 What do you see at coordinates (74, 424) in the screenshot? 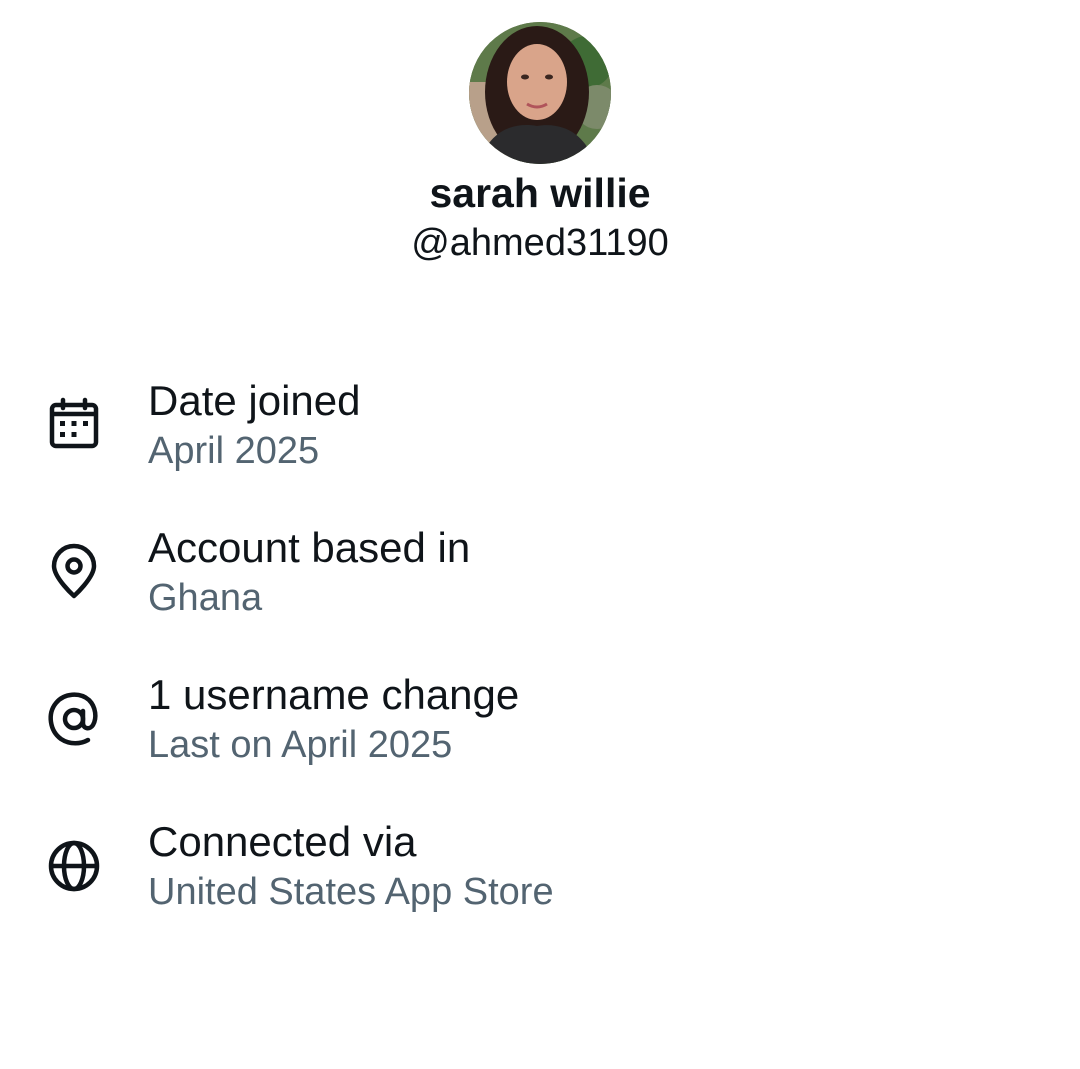
I see `calendar-icon` at bounding box center [74, 424].